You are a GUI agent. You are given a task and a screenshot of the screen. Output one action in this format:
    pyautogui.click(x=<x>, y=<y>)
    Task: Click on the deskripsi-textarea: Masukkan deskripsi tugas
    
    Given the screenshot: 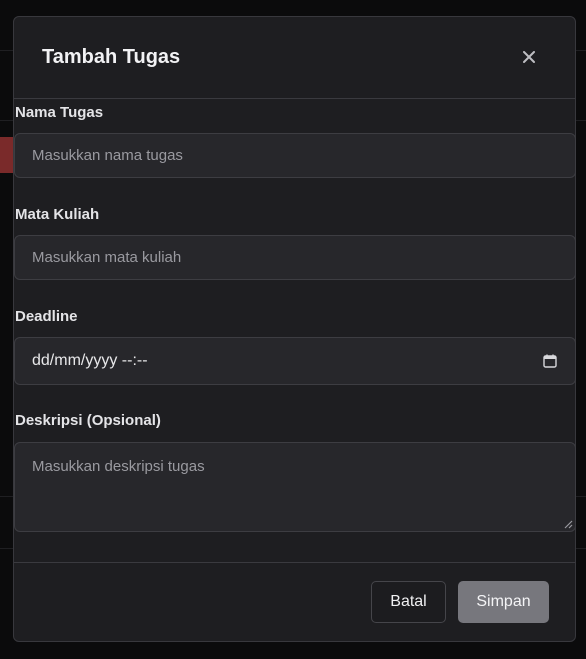 What is the action you would take?
    pyautogui.click(x=295, y=487)
    